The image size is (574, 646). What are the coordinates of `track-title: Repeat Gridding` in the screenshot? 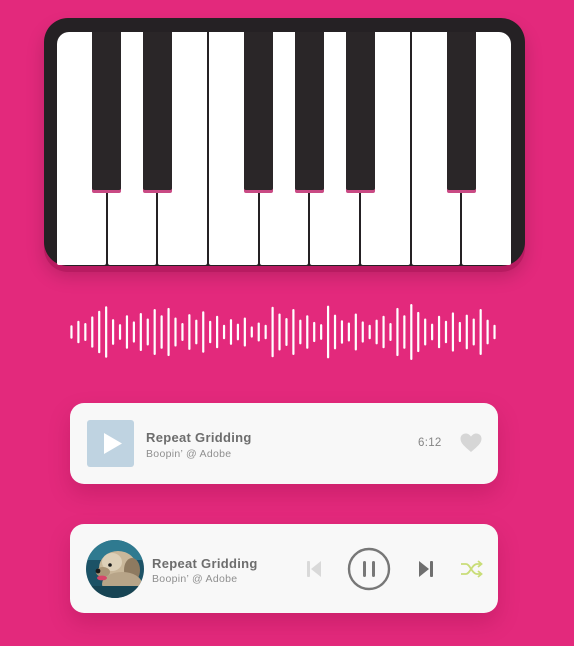 It's located at (199, 437).